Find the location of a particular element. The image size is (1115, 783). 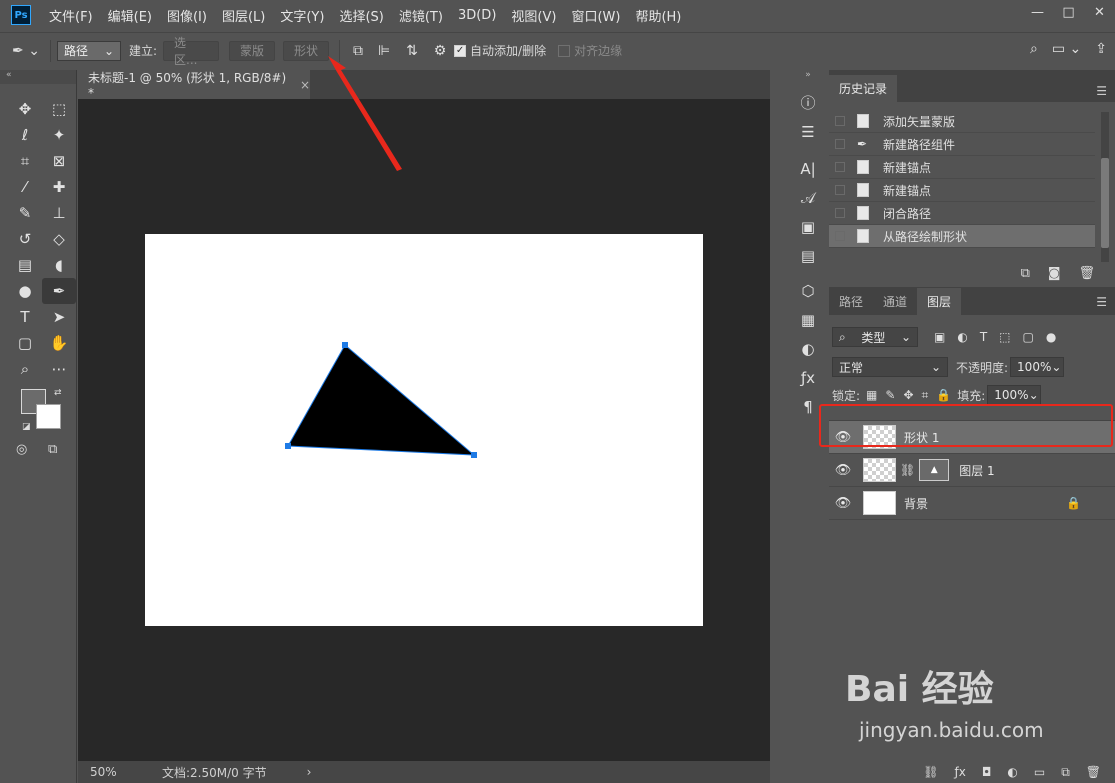

watermark-main: Bai 经验 is located at coordinates (919, 689).